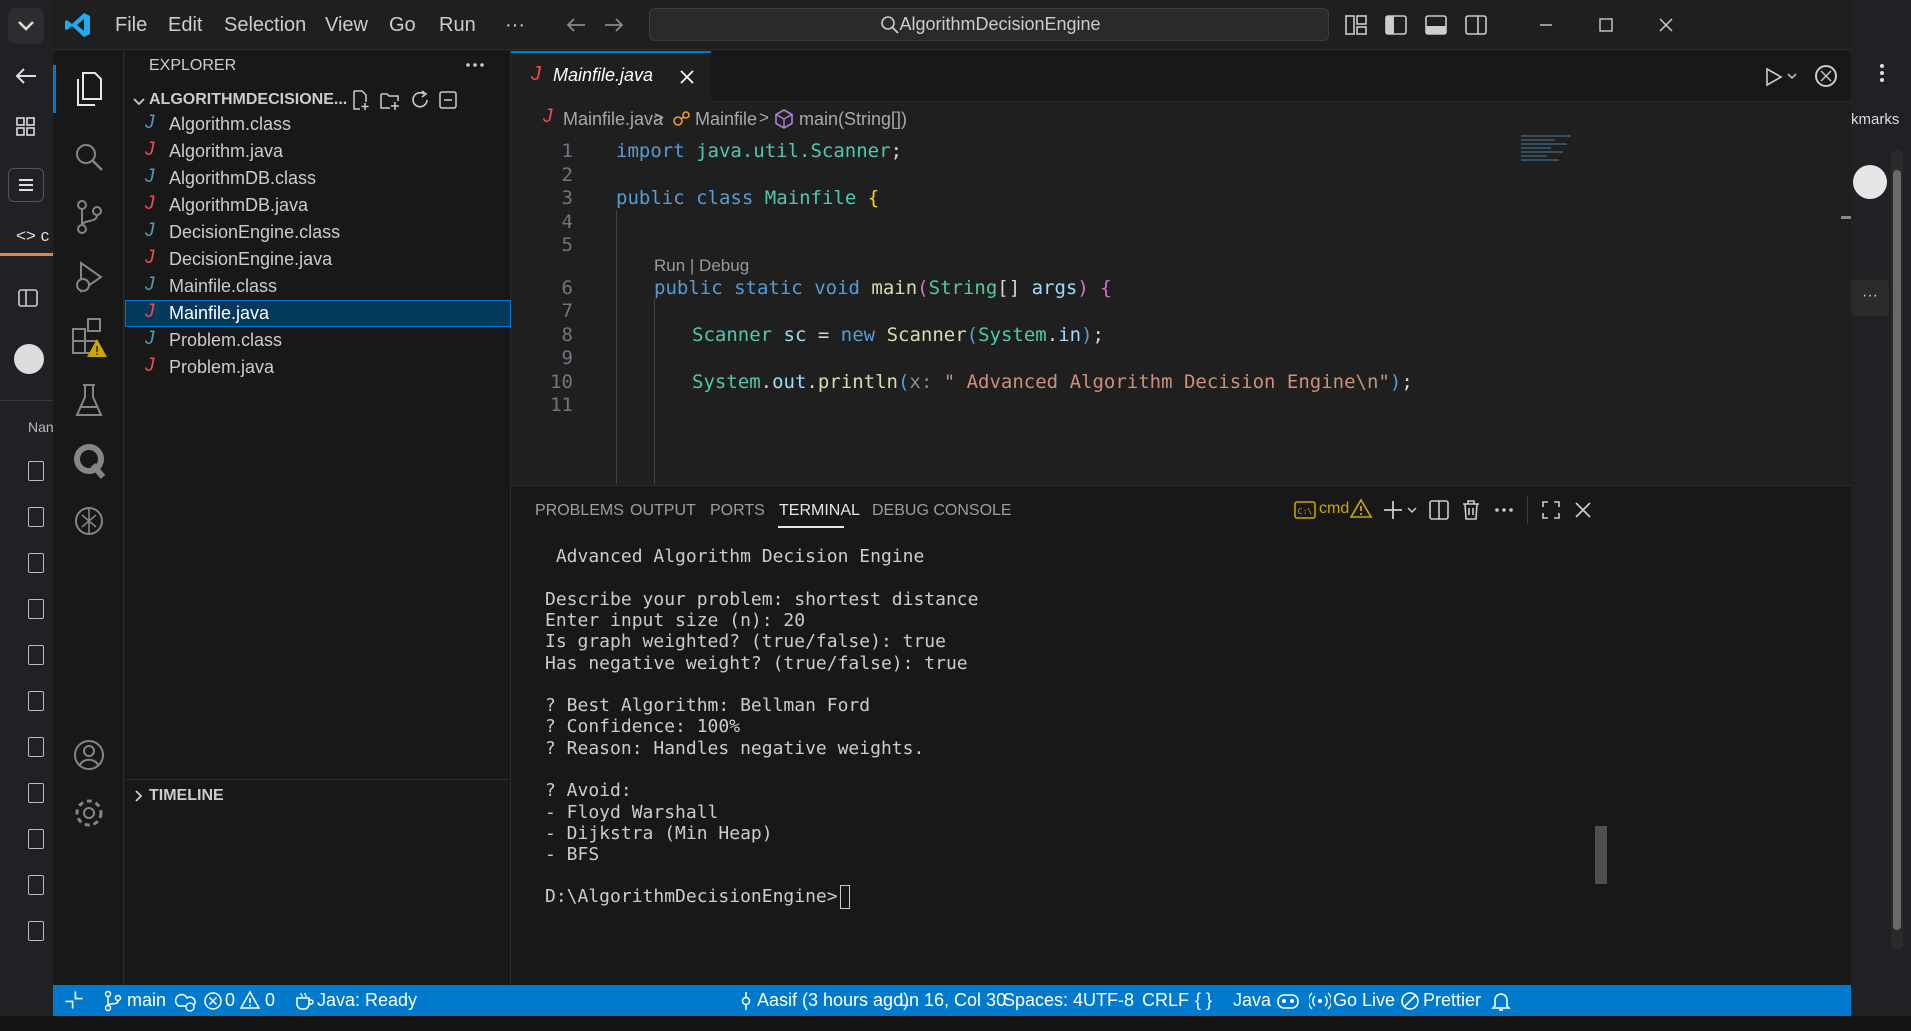 Image resolution: width=1911 pixels, height=1031 pixels. I want to click on close-panel-icon, so click(1583, 510).